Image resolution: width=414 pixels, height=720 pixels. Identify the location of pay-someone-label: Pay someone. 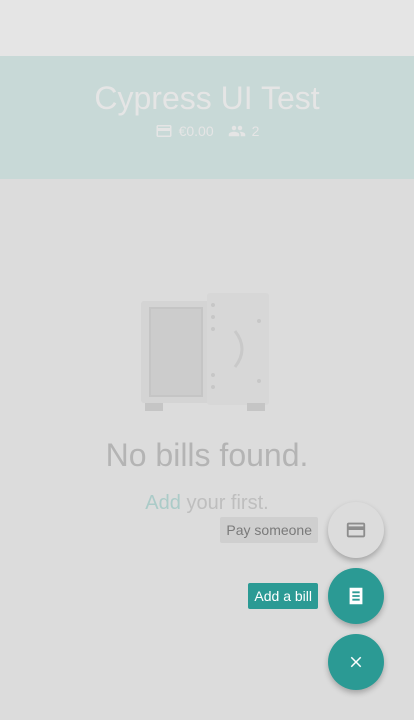
(269, 530).